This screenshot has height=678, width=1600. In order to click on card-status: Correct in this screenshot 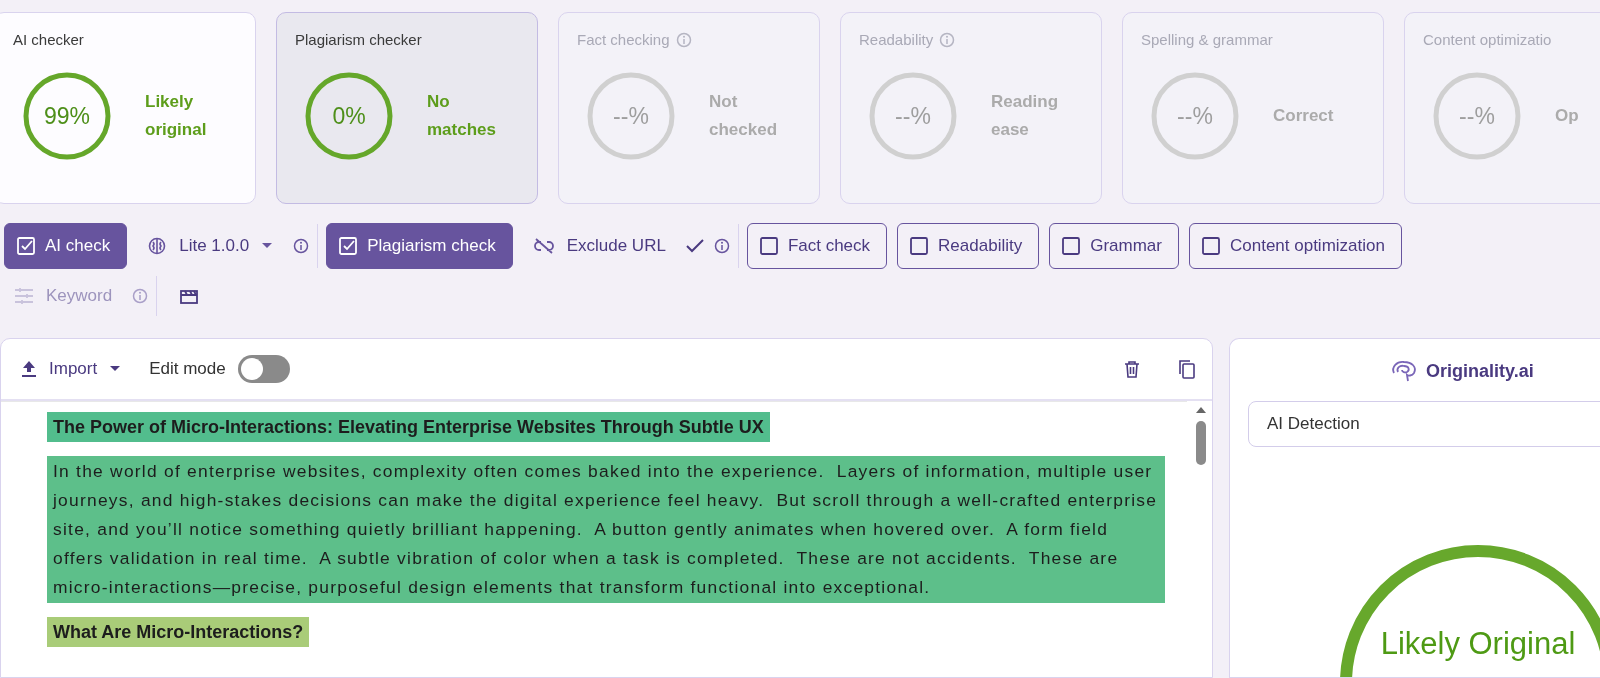, I will do `click(1304, 116)`.